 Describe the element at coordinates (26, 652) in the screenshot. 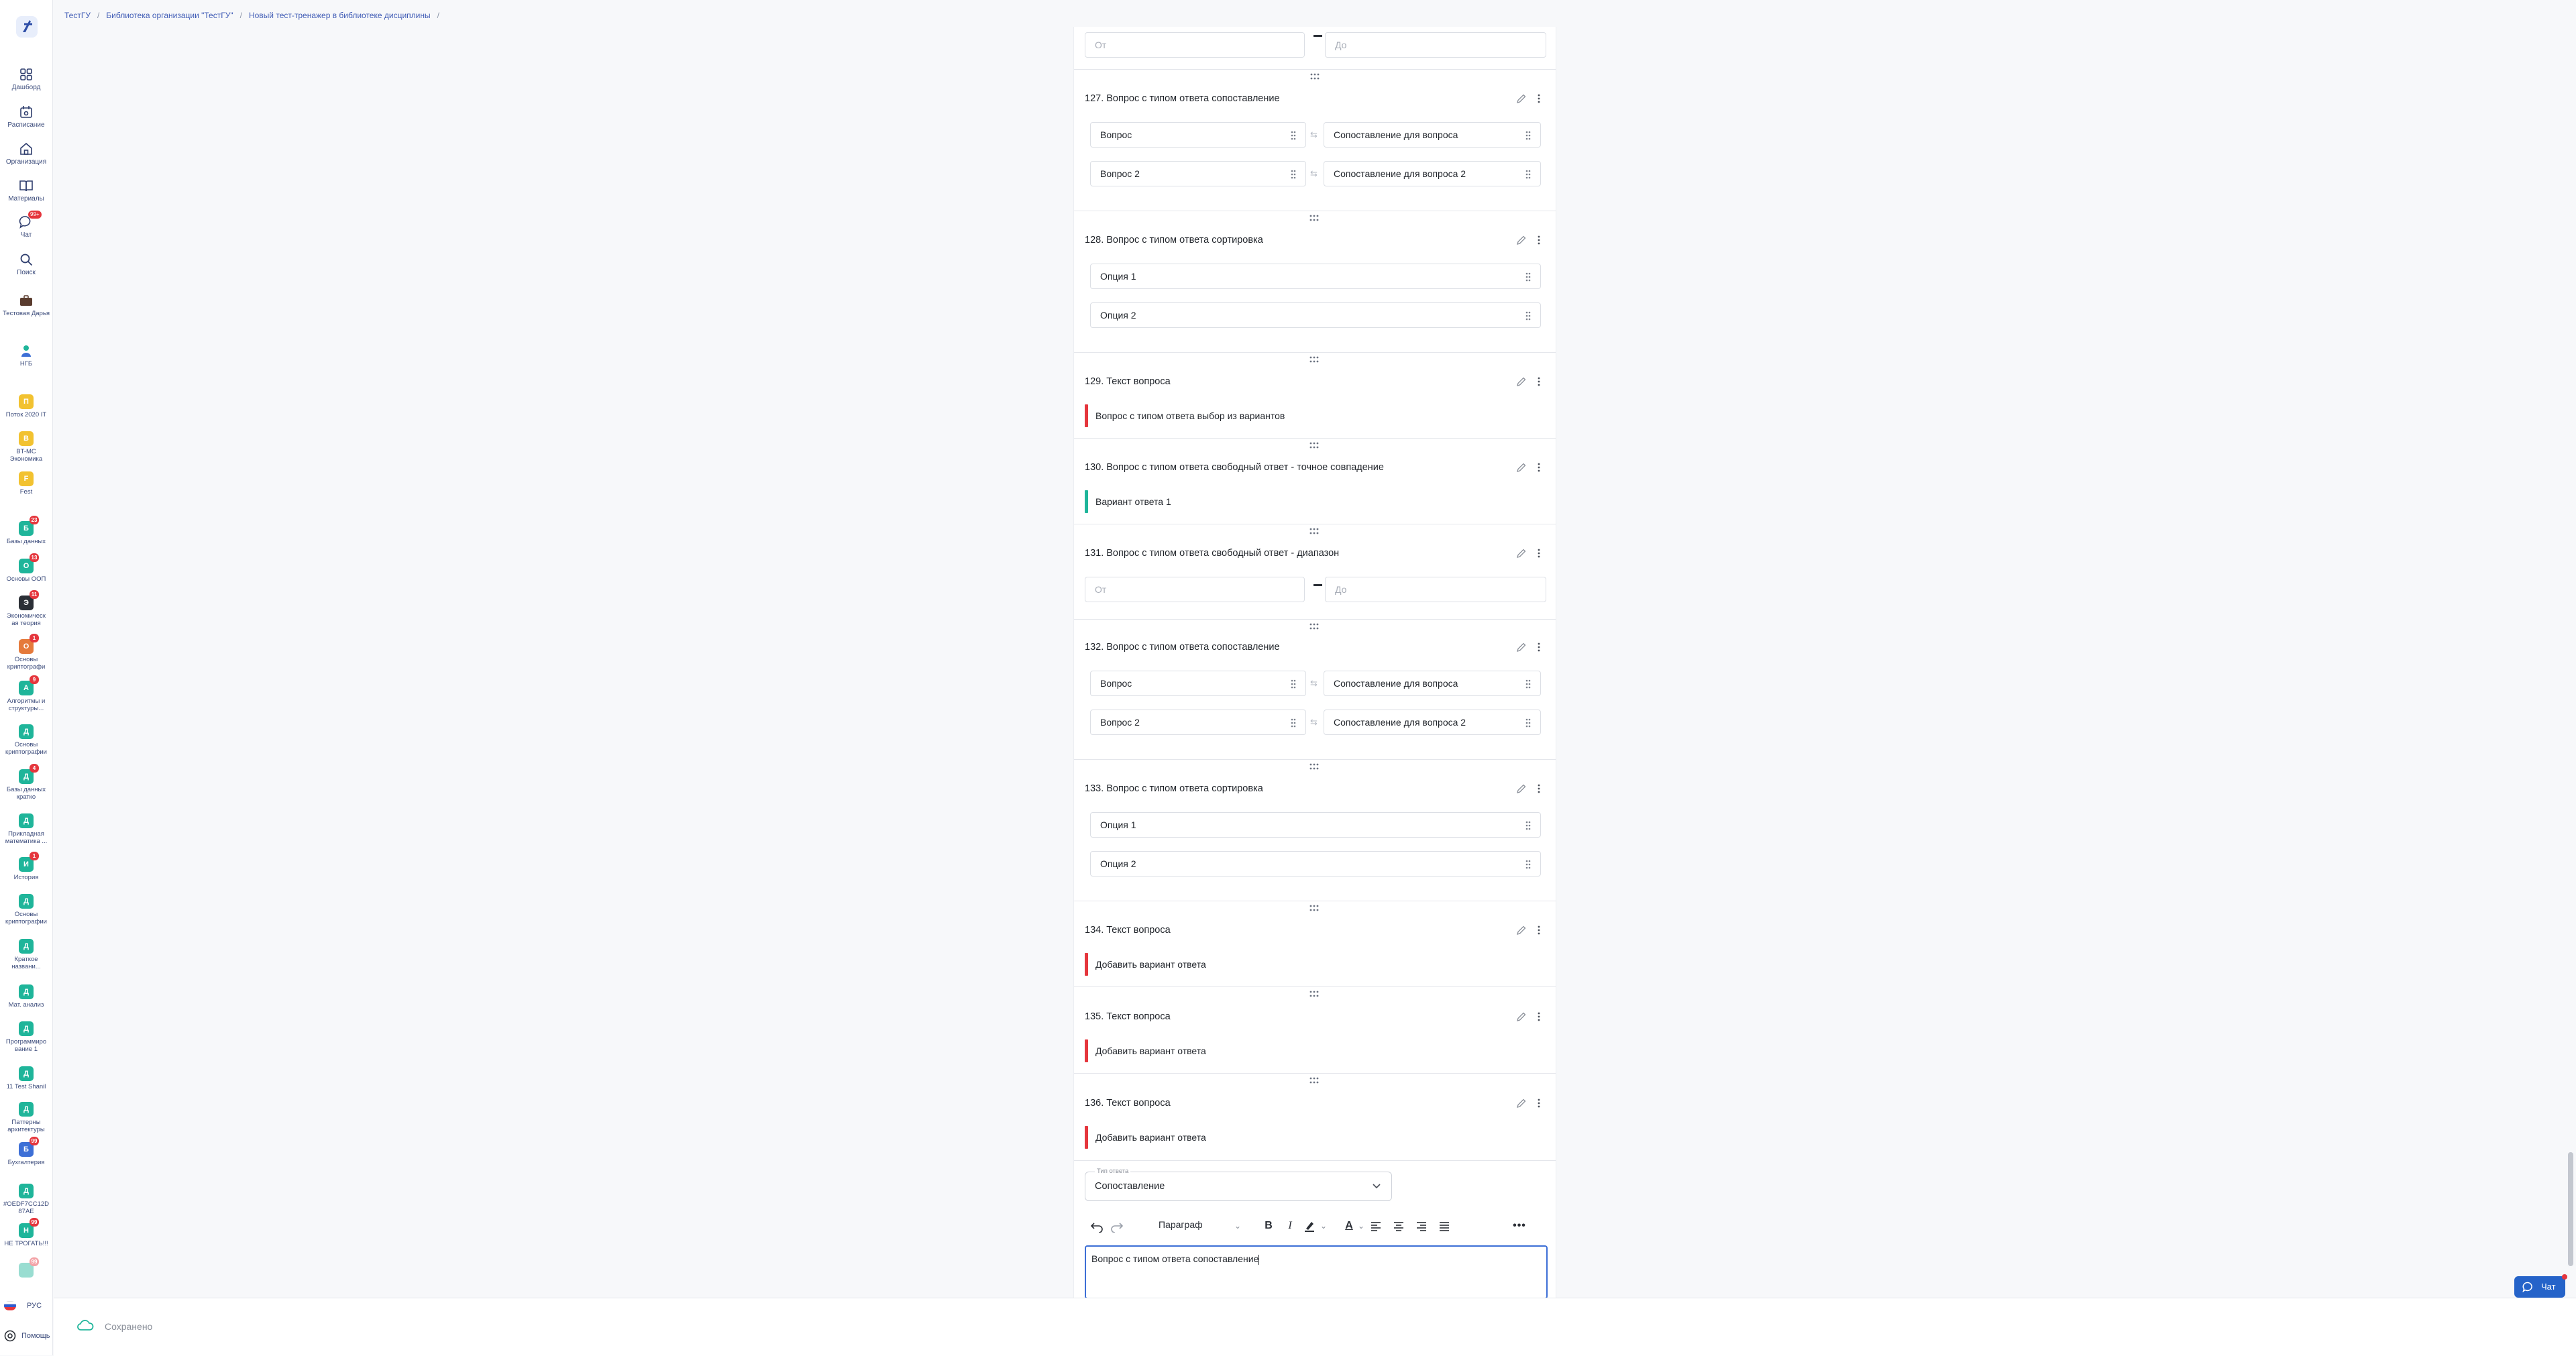

I see `sidebar-course-item: О 1 Основы криптографи` at that location.